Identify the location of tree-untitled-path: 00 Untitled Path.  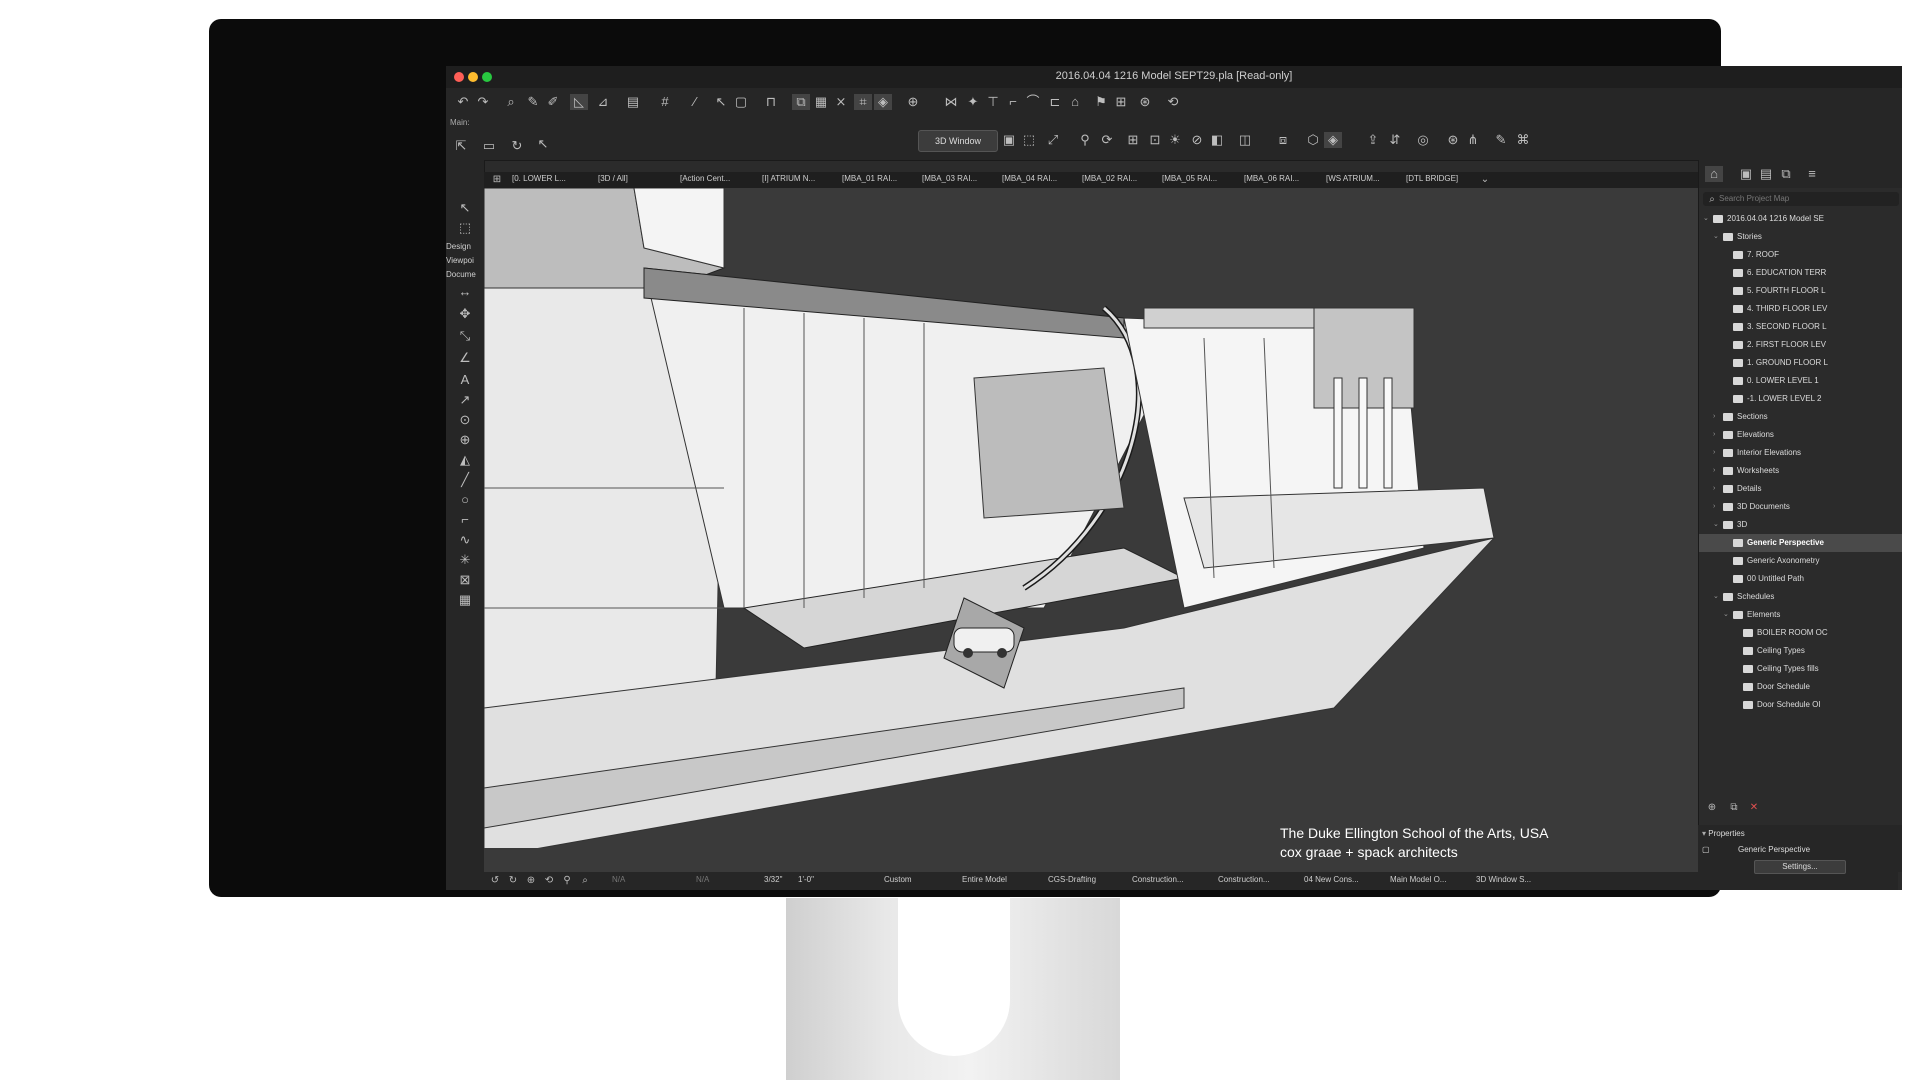
(1800, 579).